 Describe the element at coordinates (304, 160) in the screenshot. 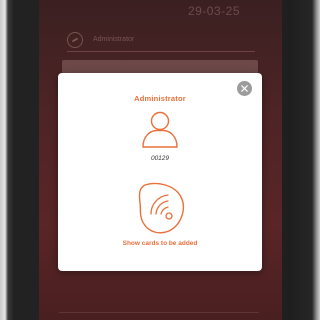

I see `device-bezel-right` at that location.